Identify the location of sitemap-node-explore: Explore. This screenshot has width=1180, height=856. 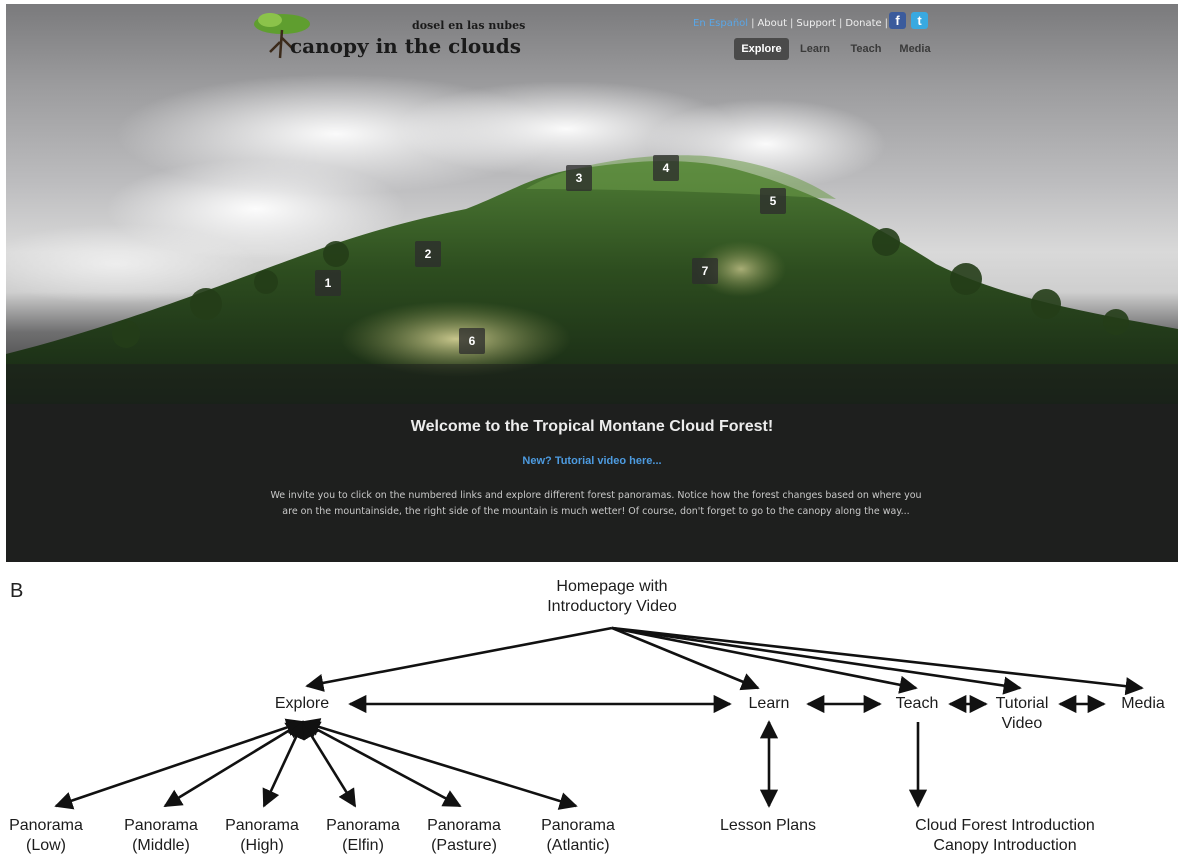
(302, 703).